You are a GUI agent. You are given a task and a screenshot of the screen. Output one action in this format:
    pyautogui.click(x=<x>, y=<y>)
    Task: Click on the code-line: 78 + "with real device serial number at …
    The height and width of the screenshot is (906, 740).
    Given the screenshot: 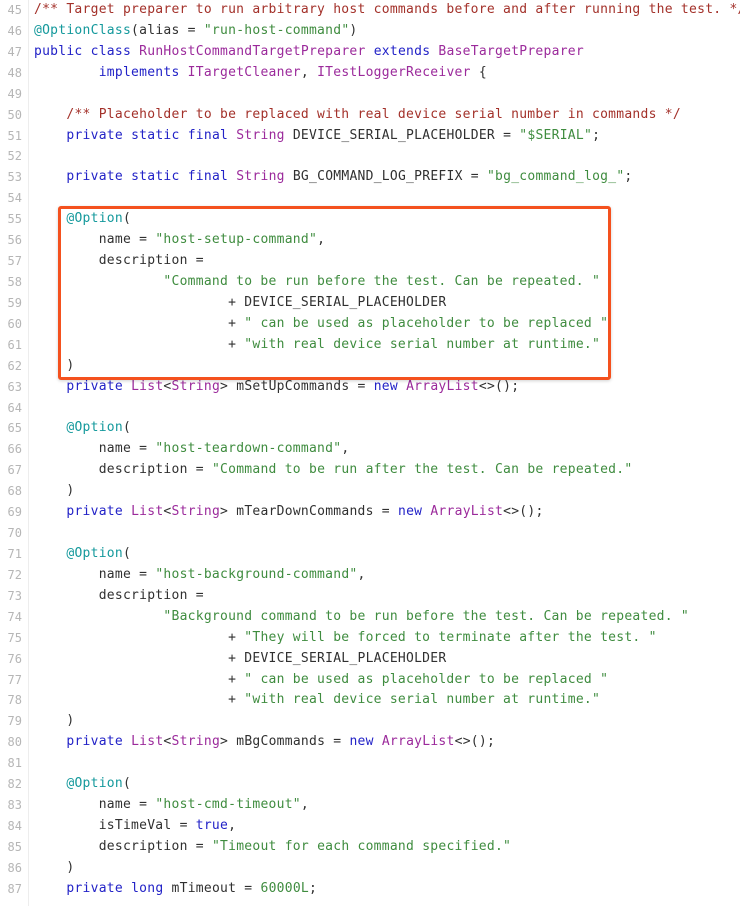 What is the action you would take?
    pyautogui.click(x=370, y=700)
    